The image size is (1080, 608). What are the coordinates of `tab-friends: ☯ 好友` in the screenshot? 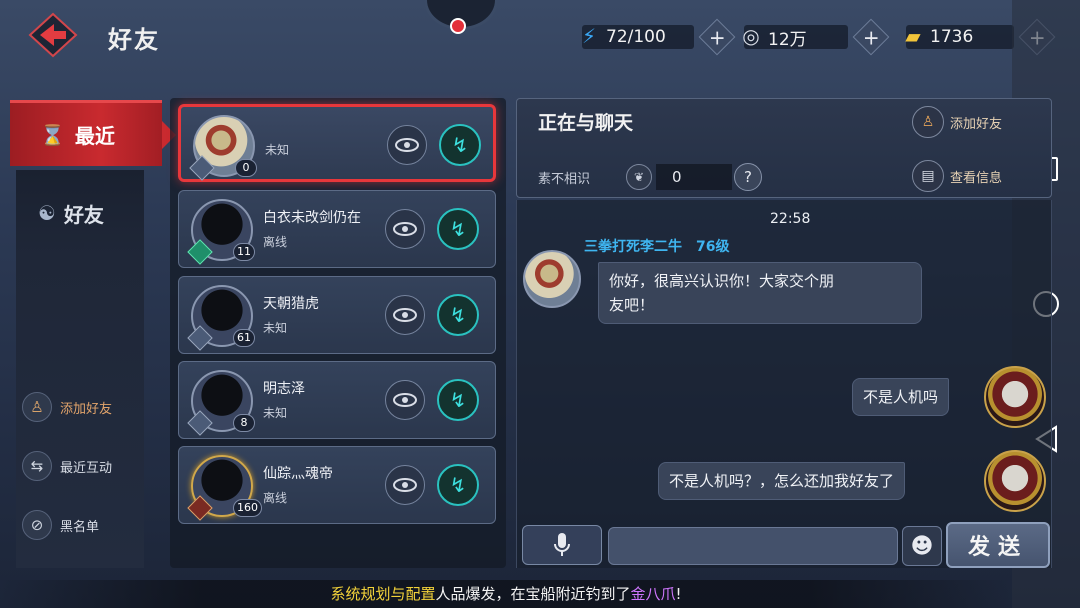 It's located at (80, 213).